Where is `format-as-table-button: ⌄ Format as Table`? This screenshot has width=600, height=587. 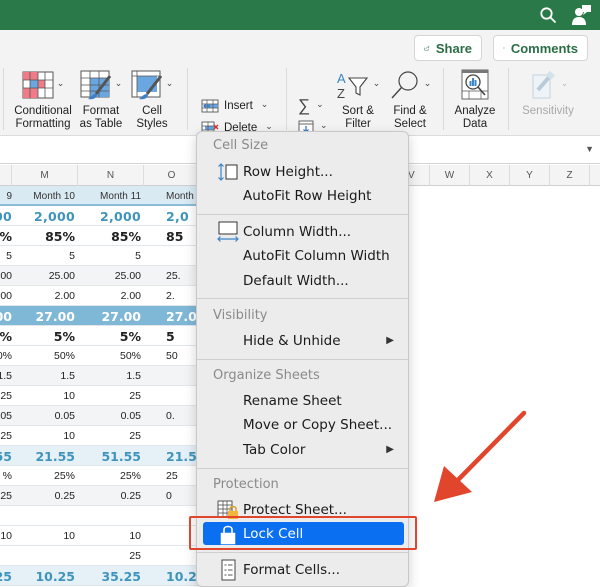
format-as-table-button: ⌄ Format as Table is located at coordinates (101, 100).